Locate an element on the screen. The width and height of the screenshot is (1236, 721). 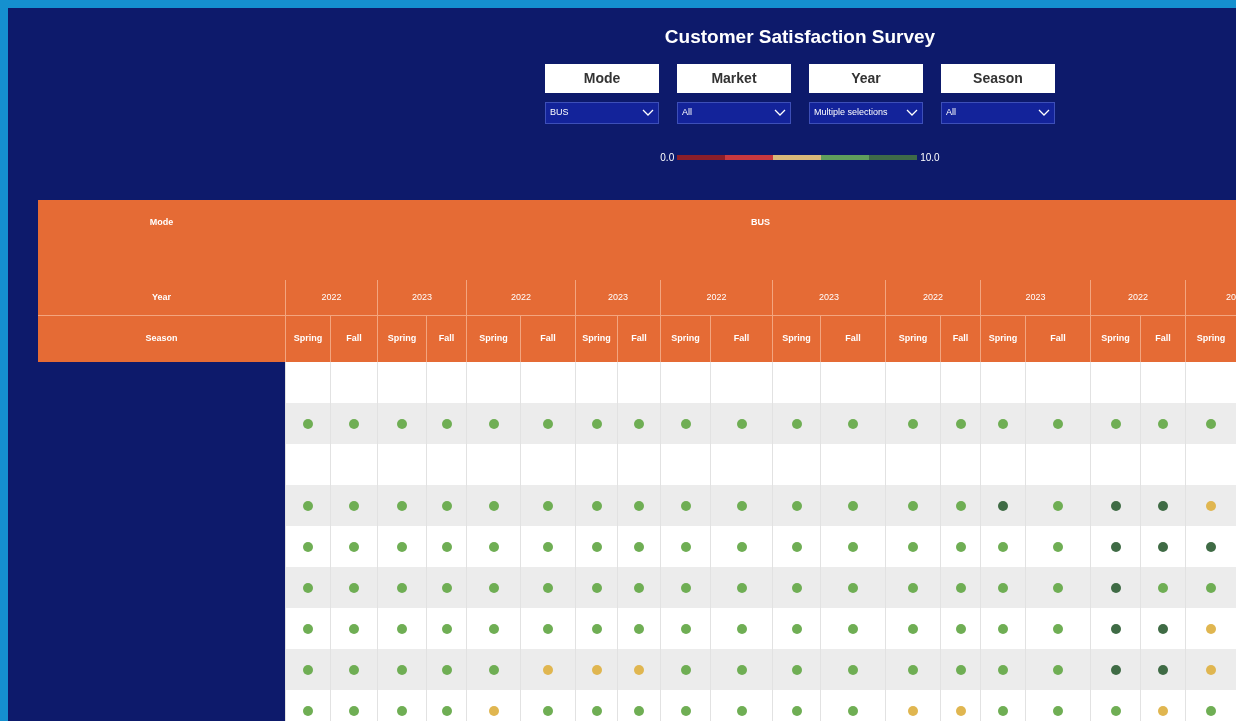
legend-min-label: 0.0 is located at coordinates (667, 157).